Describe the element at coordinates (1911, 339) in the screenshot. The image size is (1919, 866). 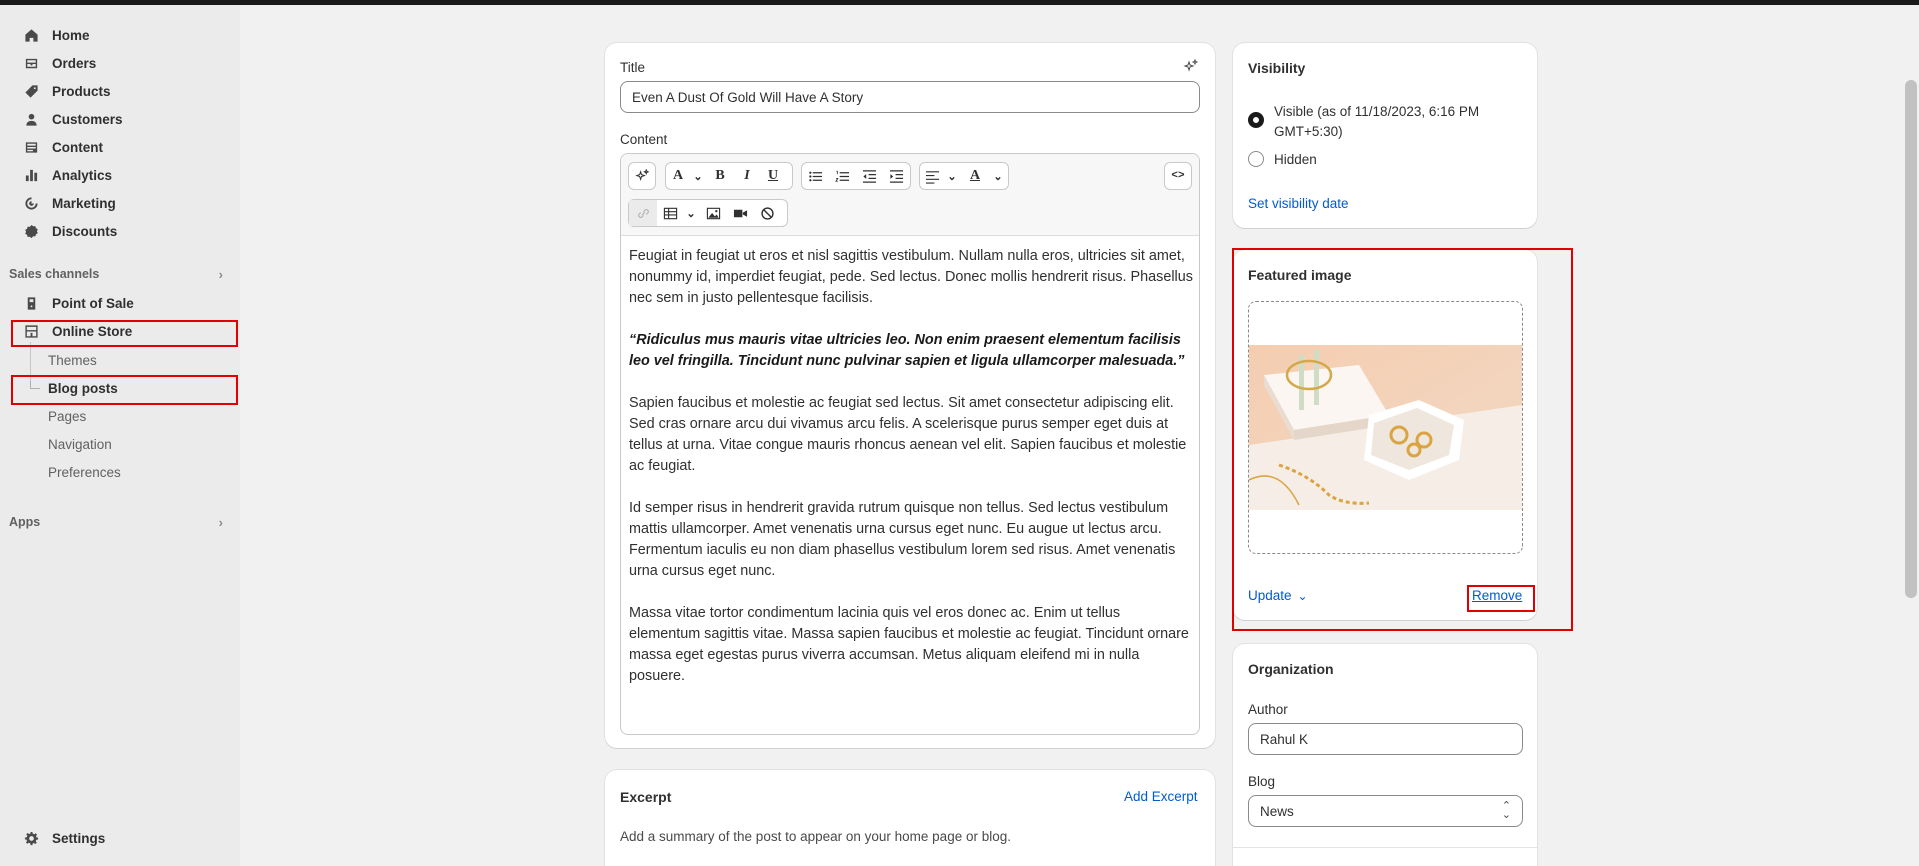
I see `page-scrollbar` at that location.